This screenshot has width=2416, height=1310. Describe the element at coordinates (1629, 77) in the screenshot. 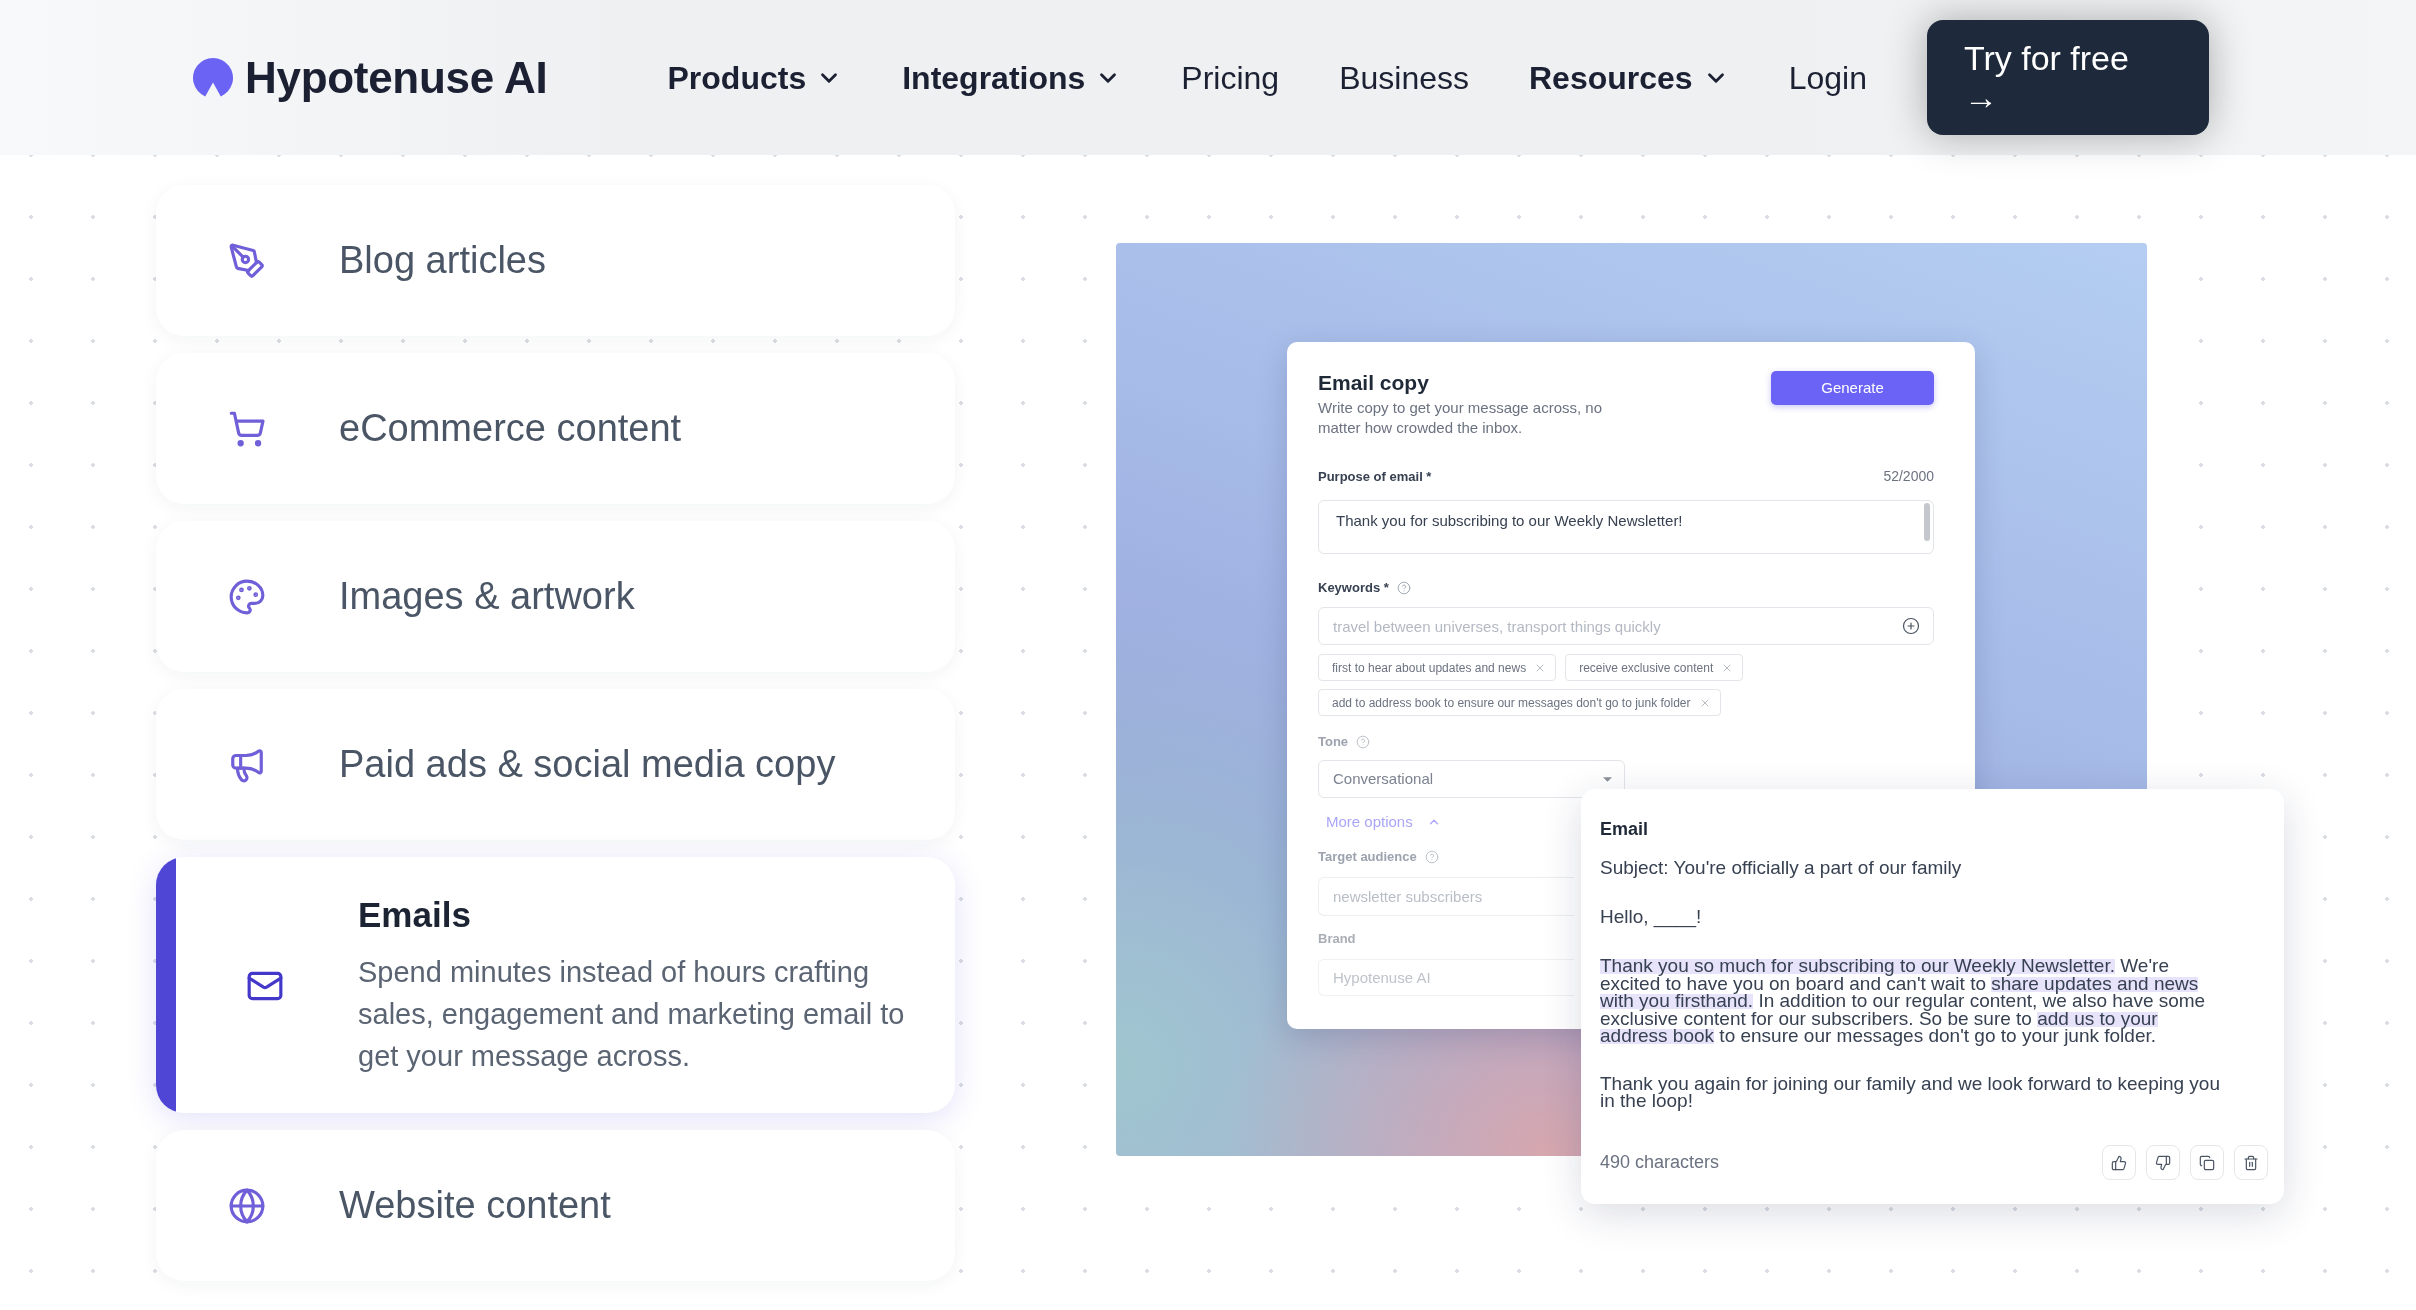

I see `nav-link: Resources` at that location.